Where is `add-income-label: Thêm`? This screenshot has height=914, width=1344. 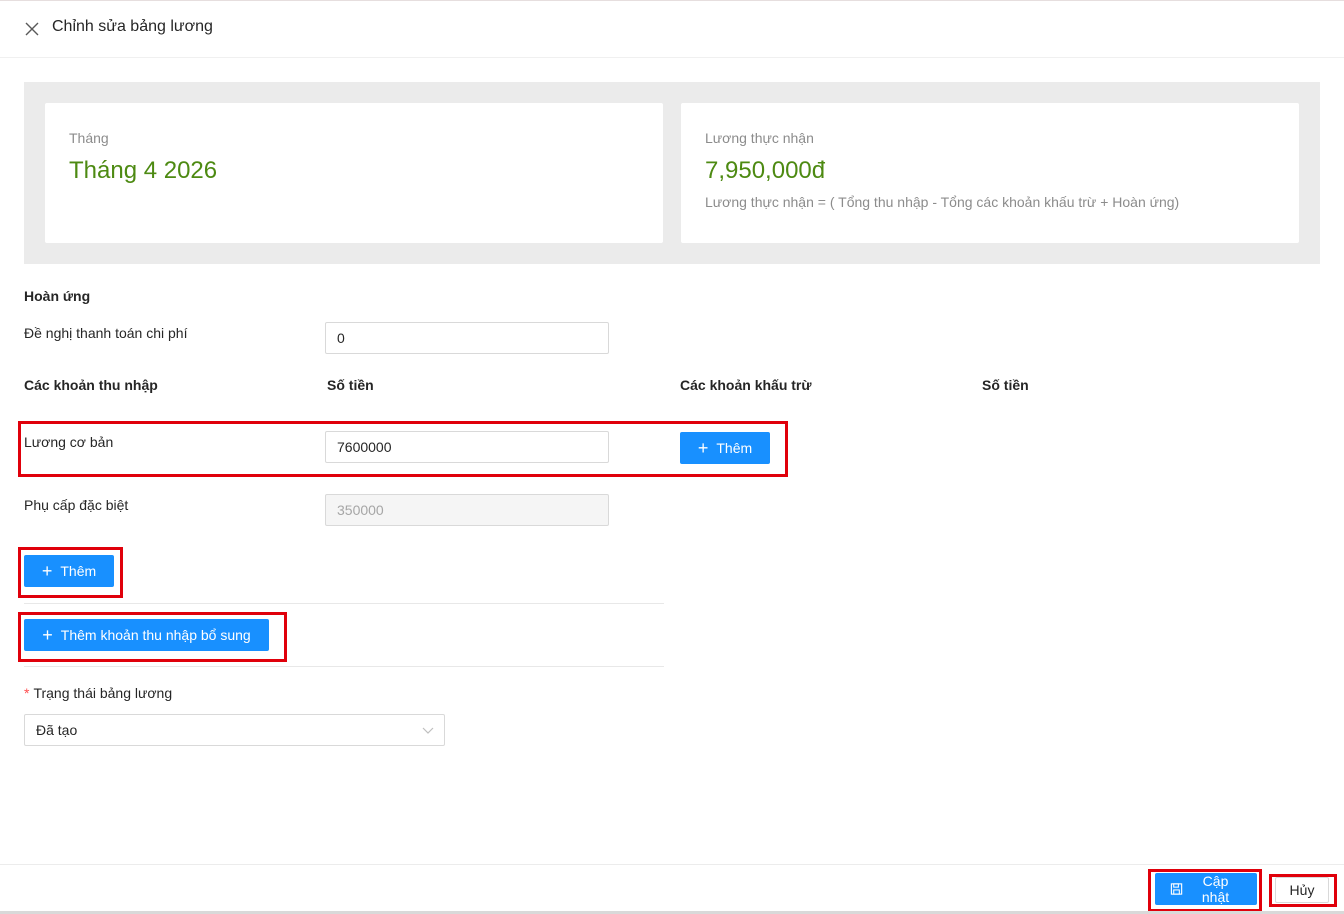
add-income-label: Thêm is located at coordinates (78, 571).